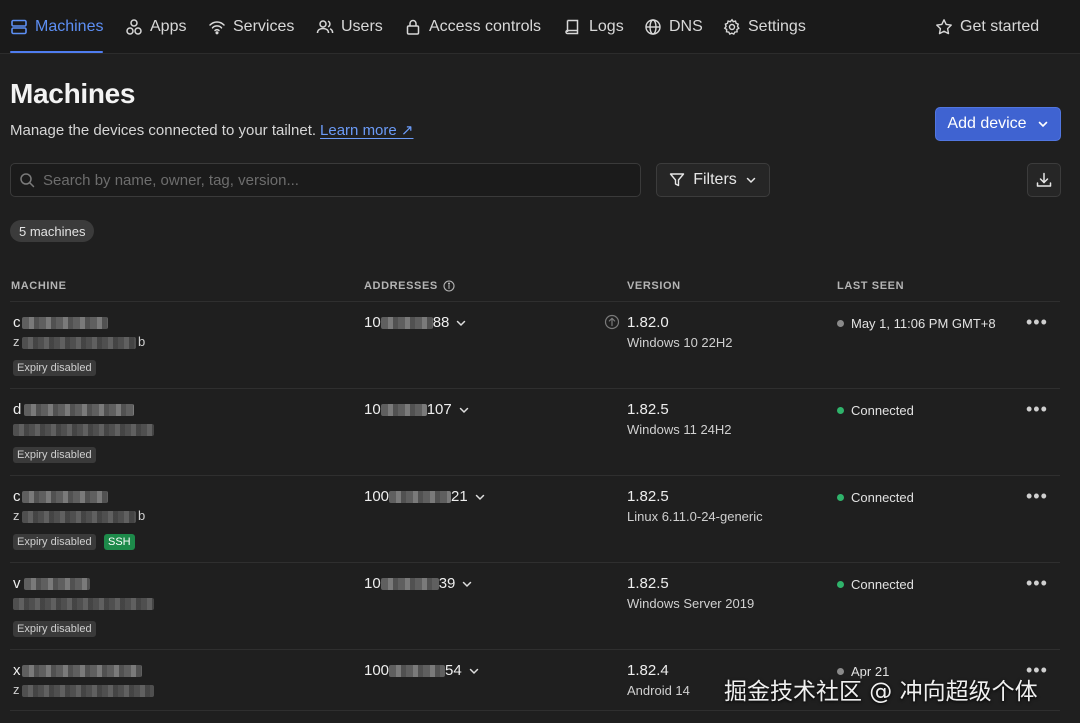 The height and width of the screenshot is (723, 1080). Describe the element at coordinates (673, 27) in the screenshot. I see `nav-tab-dns: DNS` at that location.